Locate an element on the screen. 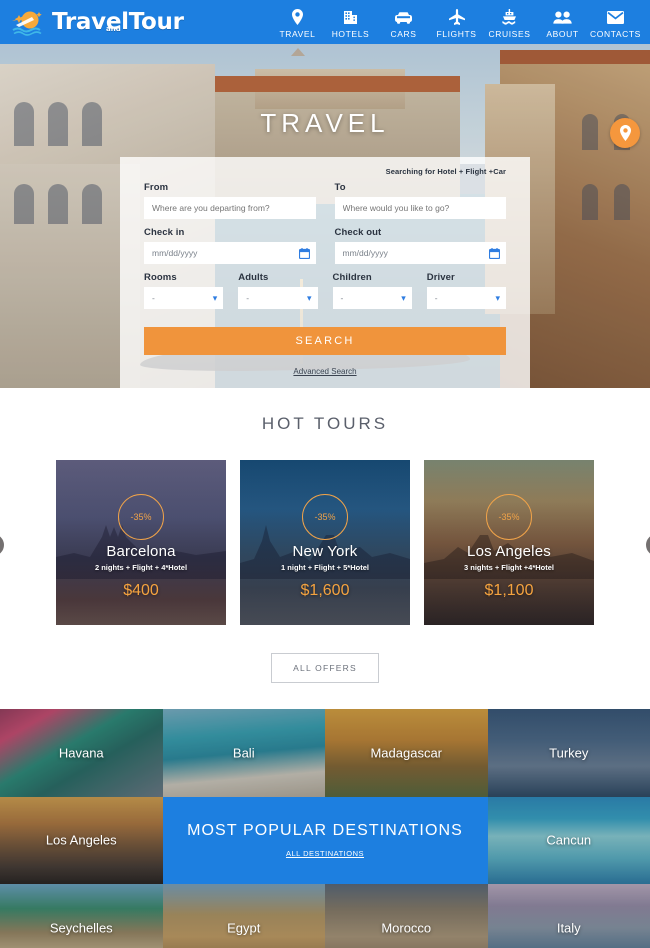 This screenshot has width=650, height=948. adults-field-group: Adults - ▾ is located at coordinates (278, 290).